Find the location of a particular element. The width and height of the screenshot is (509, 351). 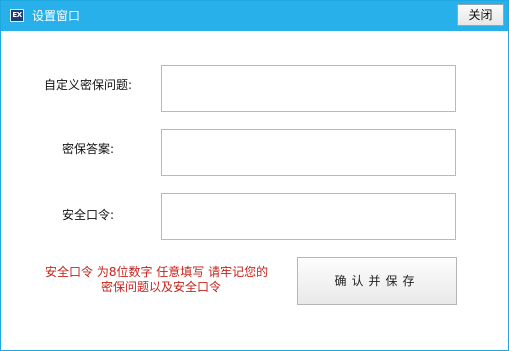

security-answer-label: 密保答案: is located at coordinates (88, 149).